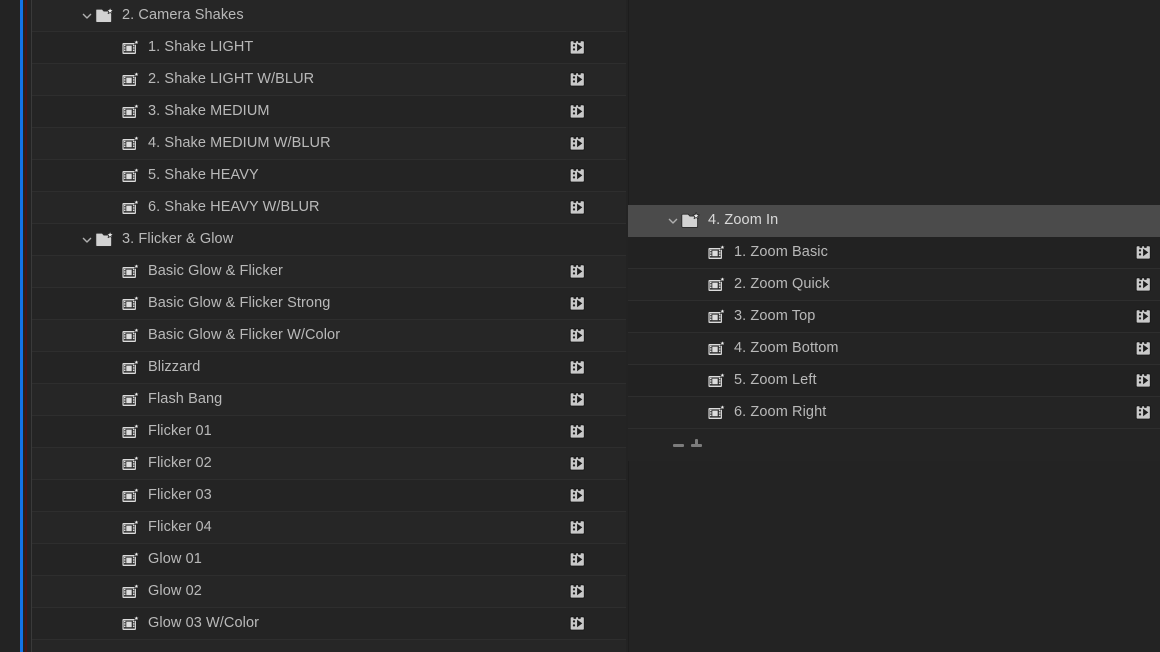 Image resolution: width=1160 pixels, height=652 pixels. I want to click on row-content: Basic Glow & Flicker, so click(157, 272).